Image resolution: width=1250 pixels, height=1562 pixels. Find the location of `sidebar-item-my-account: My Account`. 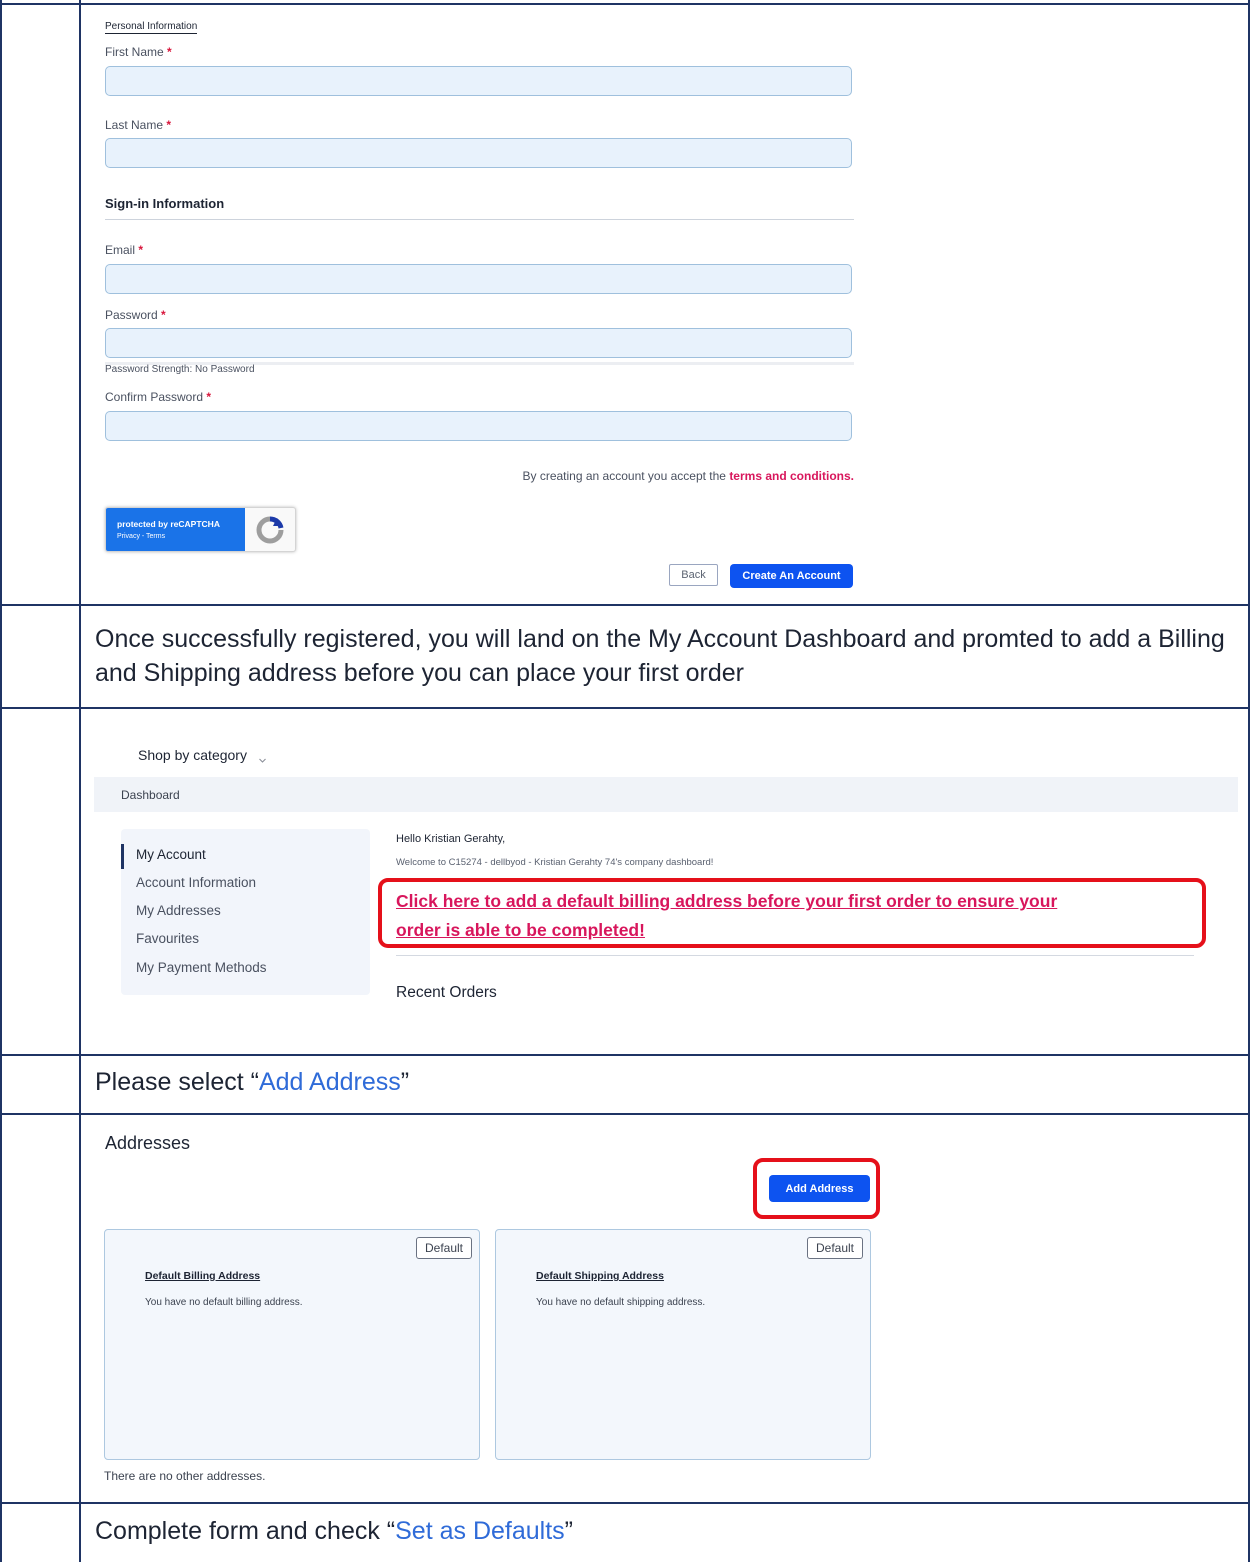

sidebar-item-my-account: My Account is located at coordinates (171, 854).